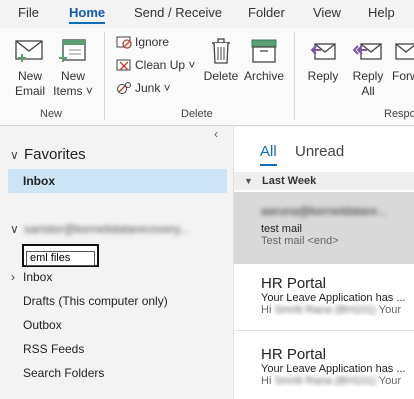 This screenshot has width=414, height=399. Describe the element at coordinates (248, 181) in the screenshot. I see `chevron-down-icon: ▼` at that location.